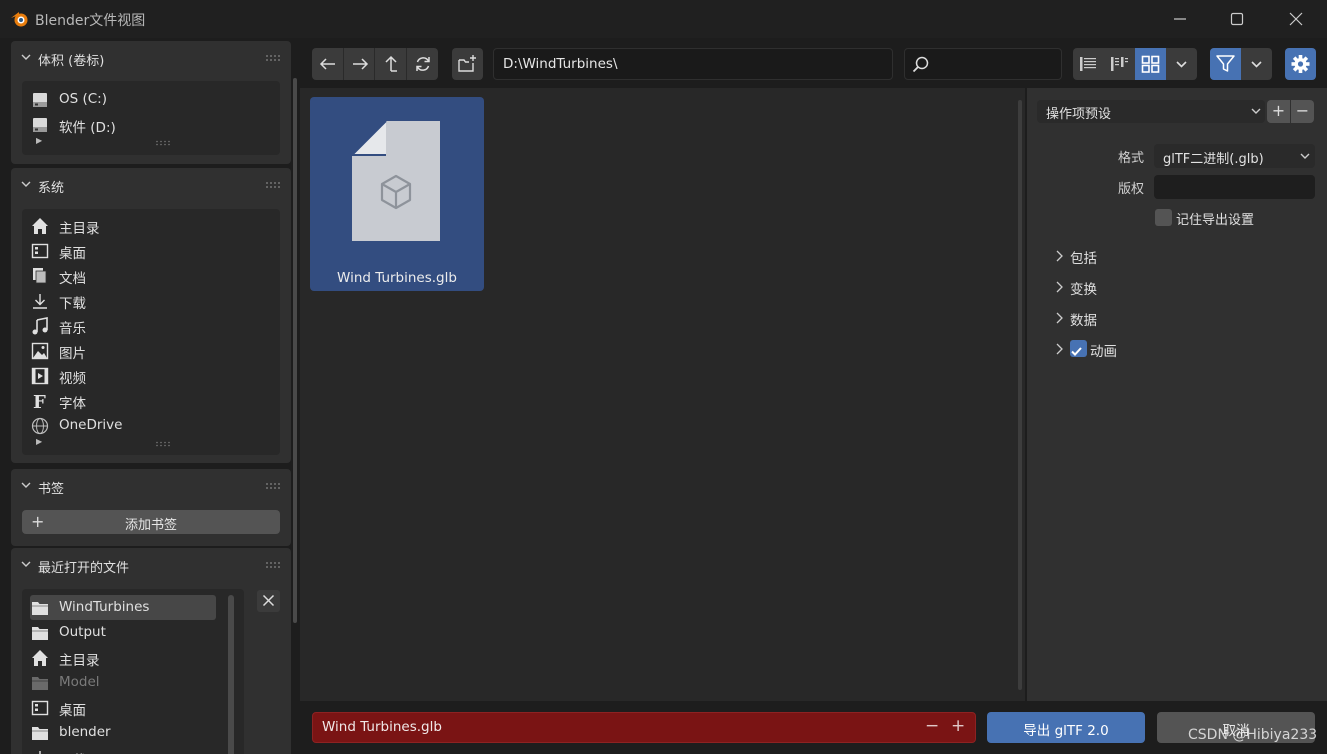 Image resolution: width=1327 pixels, height=754 pixels. What do you see at coordinates (1234, 187) in the screenshot?
I see `copyright-input` at bounding box center [1234, 187].